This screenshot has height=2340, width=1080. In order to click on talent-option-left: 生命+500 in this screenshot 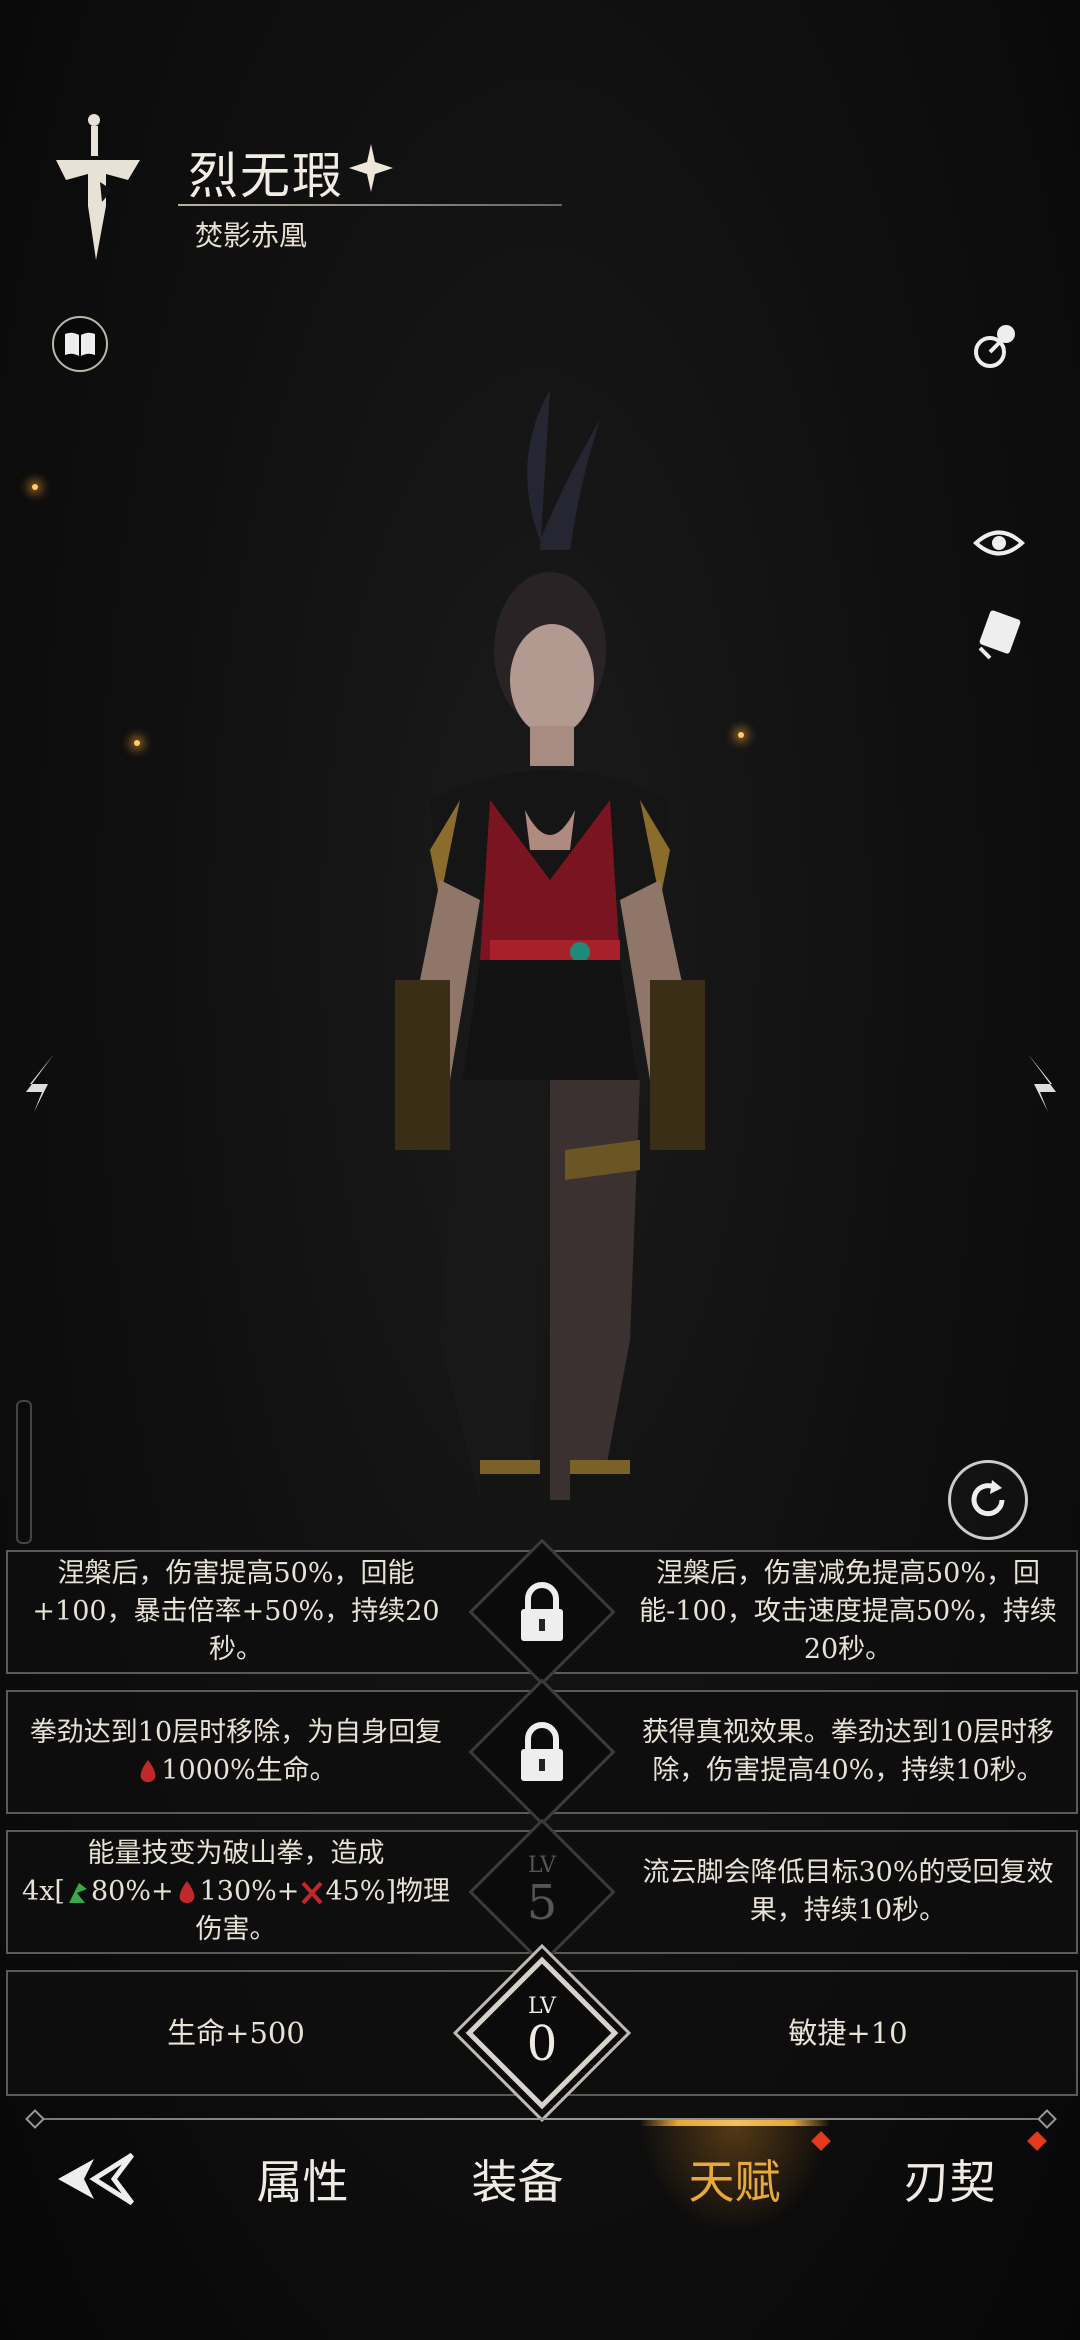, I will do `click(236, 2033)`.